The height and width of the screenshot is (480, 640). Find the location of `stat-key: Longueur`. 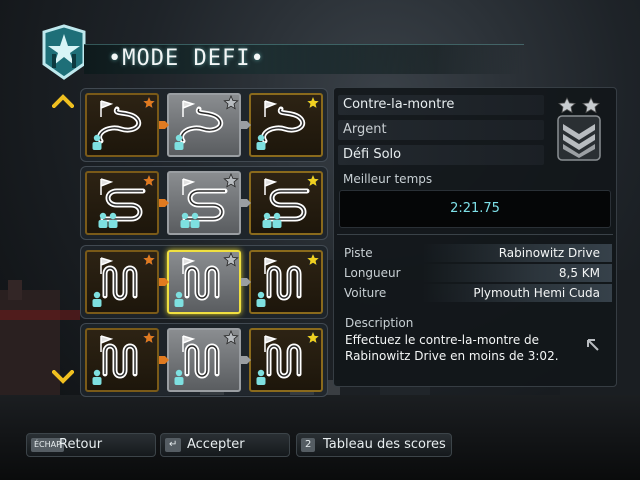

stat-key: Longueur is located at coordinates (372, 273).